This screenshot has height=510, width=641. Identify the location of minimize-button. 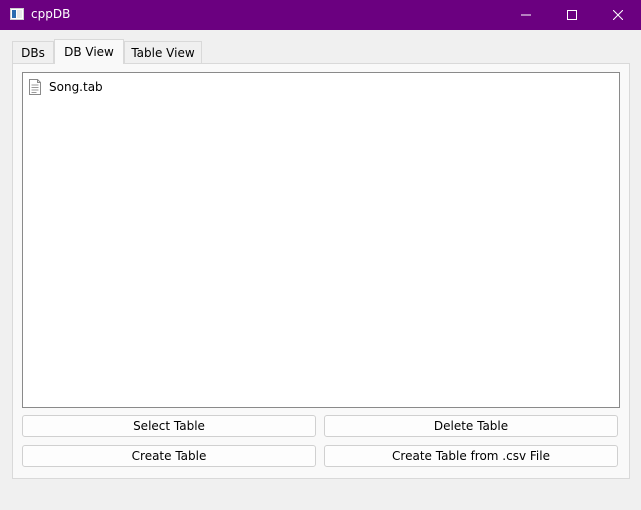
(526, 15).